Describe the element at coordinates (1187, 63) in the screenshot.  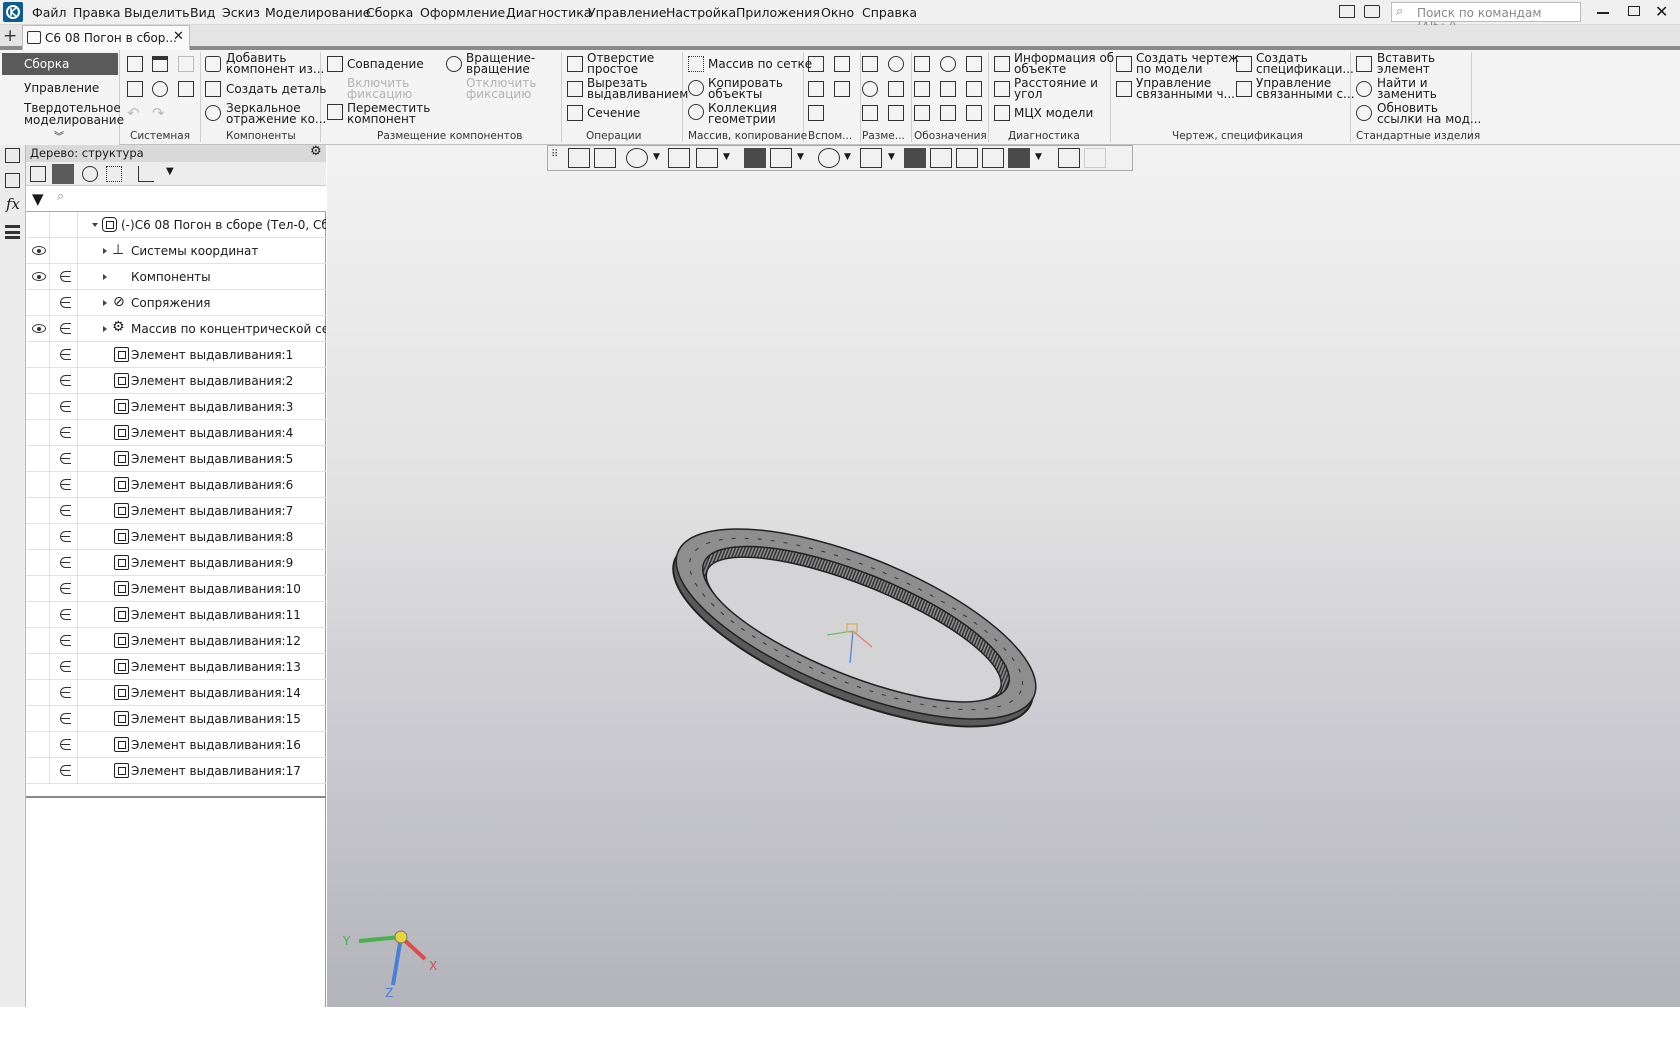
I see `create-drawing-button: Создать чертеж по модели` at that location.